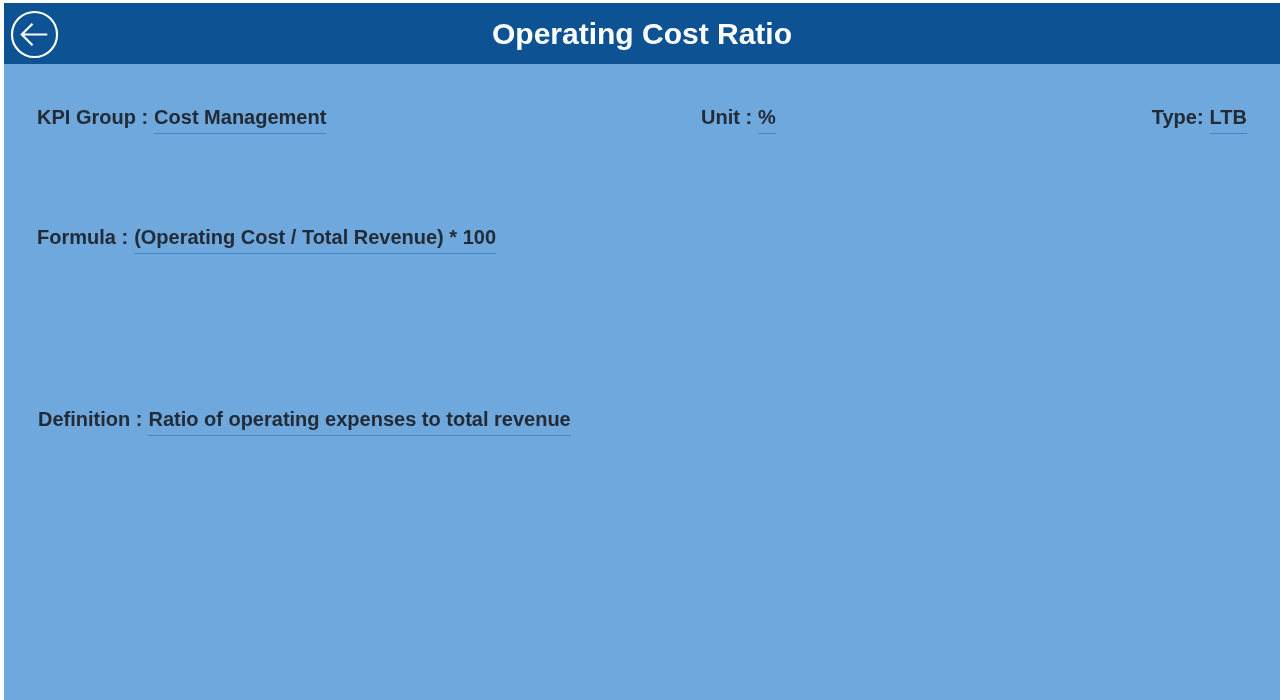 Image resolution: width=1280 pixels, height=700 pixels. What do you see at coordinates (90, 419) in the screenshot?
I see `field-label: Definition :` at bounding box center [90, 419].